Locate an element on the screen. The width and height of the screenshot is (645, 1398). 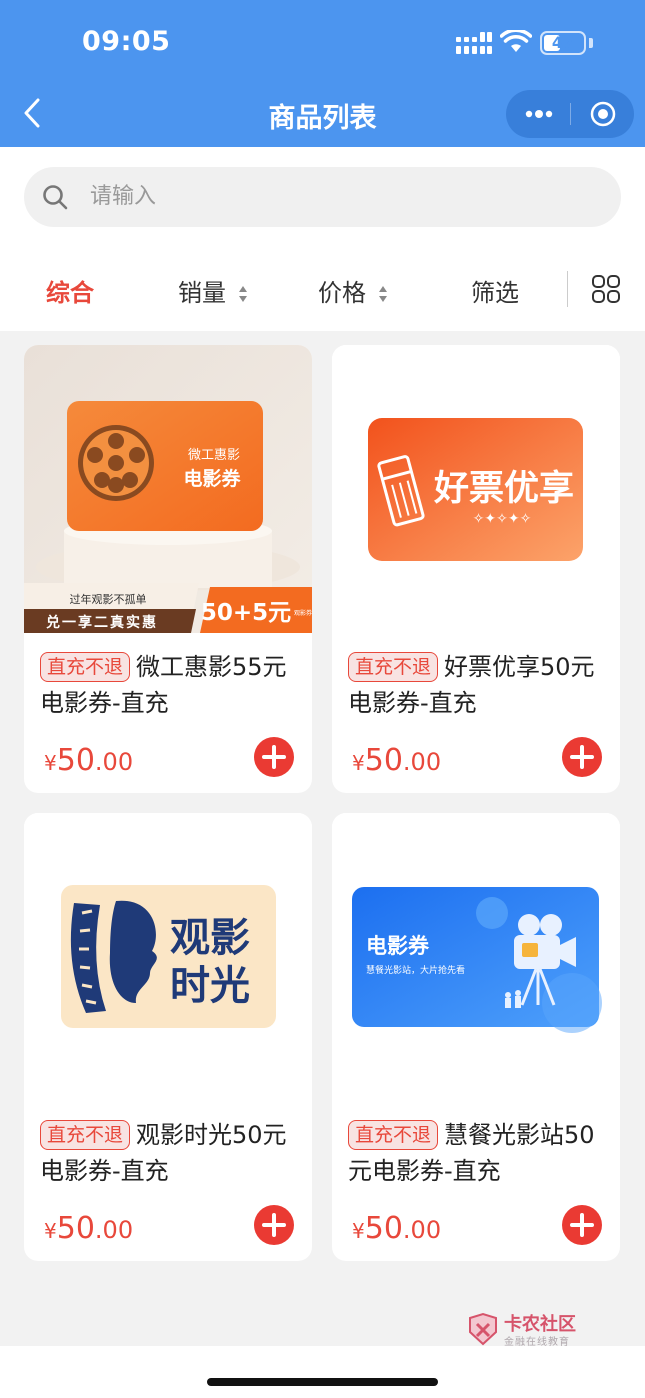
product-image: 好票优享 ✧✦✧✦✧ is located at coordinates (476, 489).